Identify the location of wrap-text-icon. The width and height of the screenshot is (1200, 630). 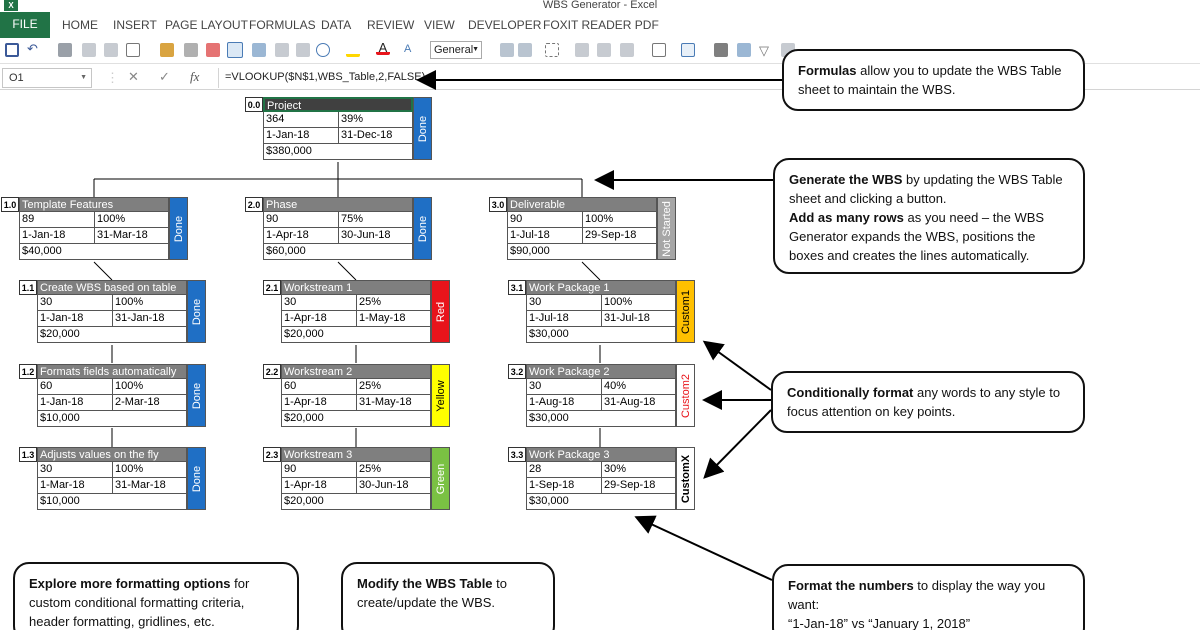
(282, 50).